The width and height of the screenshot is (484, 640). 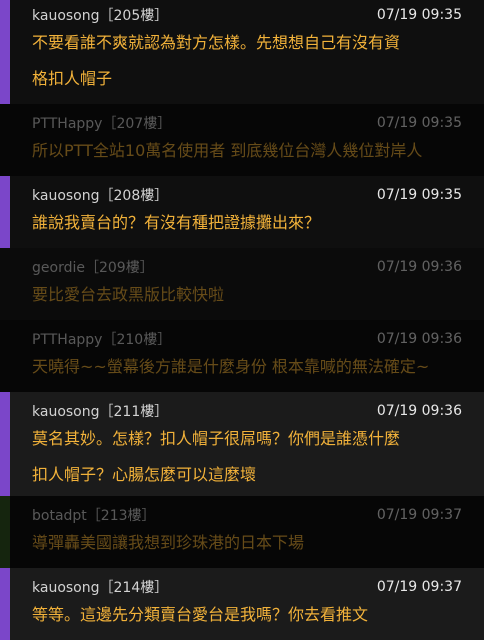 I want to click on comment-content: 所以PTT全站10萬名使用者 到底幾位台灣人幾位對岸人, so click(x=247, y=154).